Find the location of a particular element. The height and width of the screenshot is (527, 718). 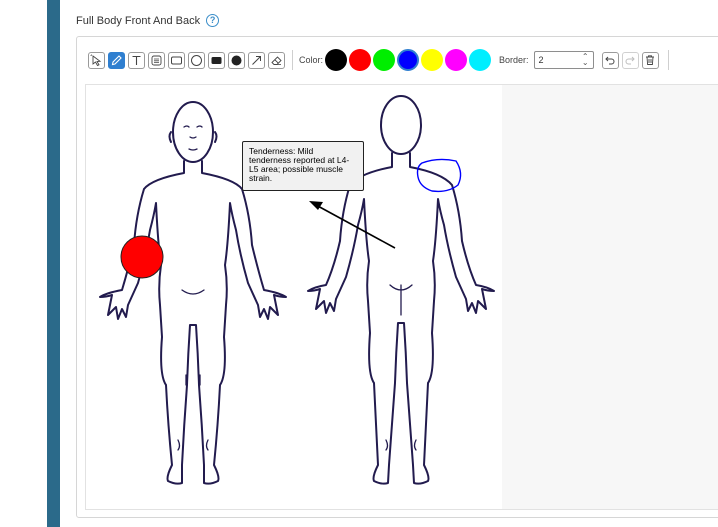

circle-icon is located at coordinates (196, 60).